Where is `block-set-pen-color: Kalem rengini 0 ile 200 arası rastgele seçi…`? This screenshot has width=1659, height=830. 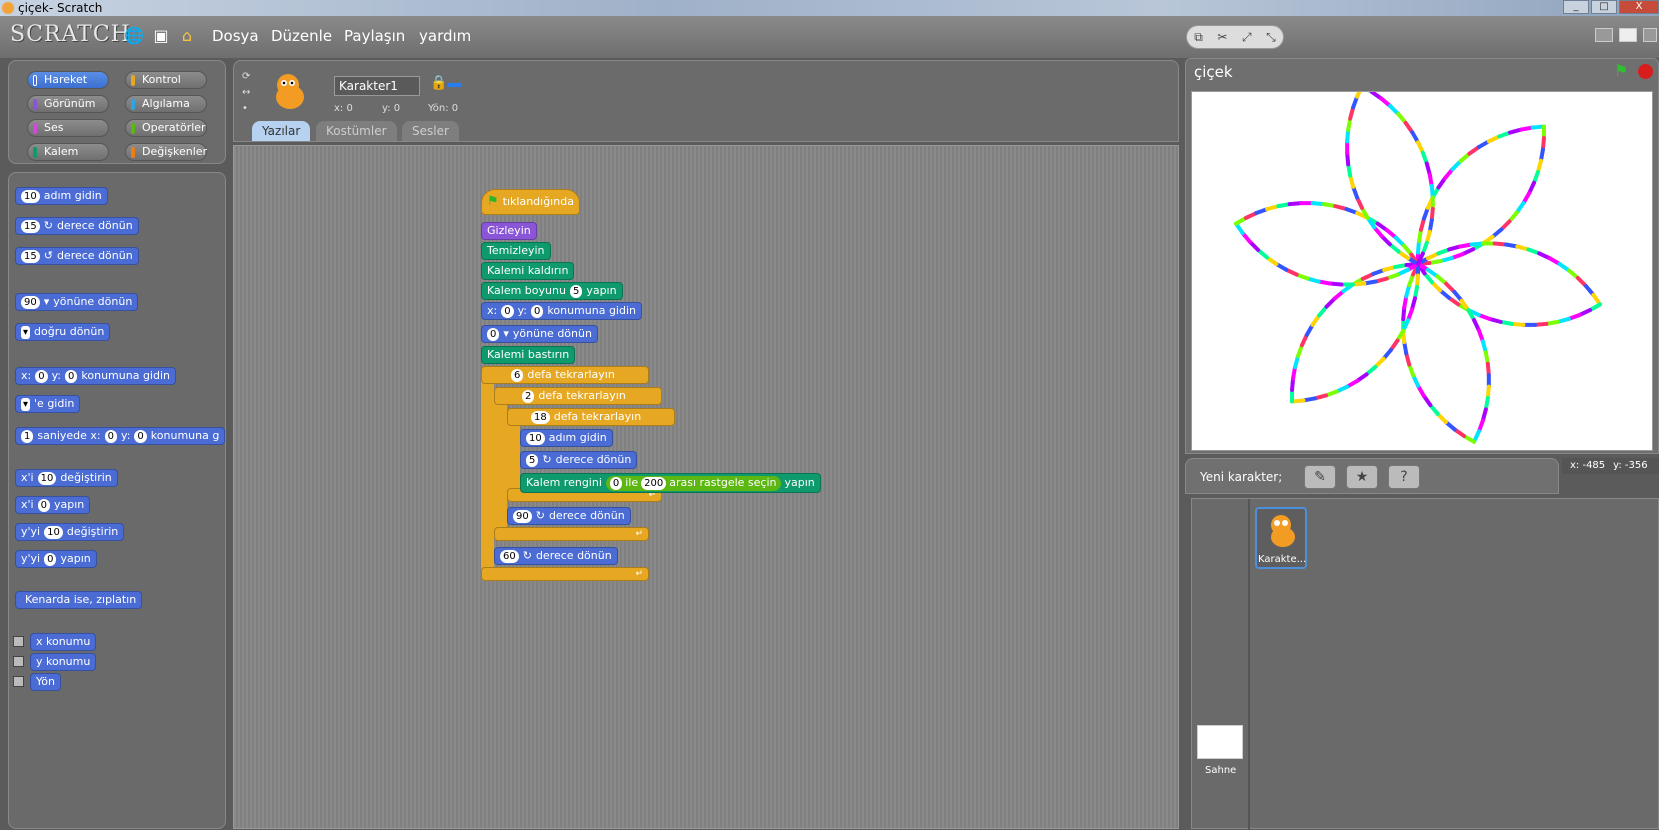
block-set-pen-color: Kalem rengini 0 ile 200 arası rastgele seçi… is located at coordinates (670, 483).